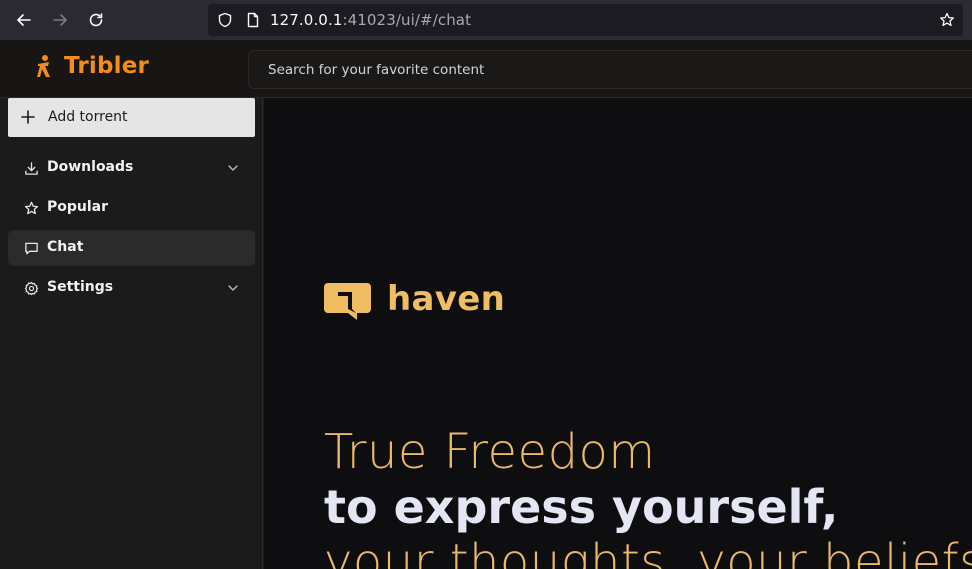  What do you see at coordinates (131, 117) in the screenshot?
I see `add-torrent-button: Add torrent` at bounding box center [131, 117].